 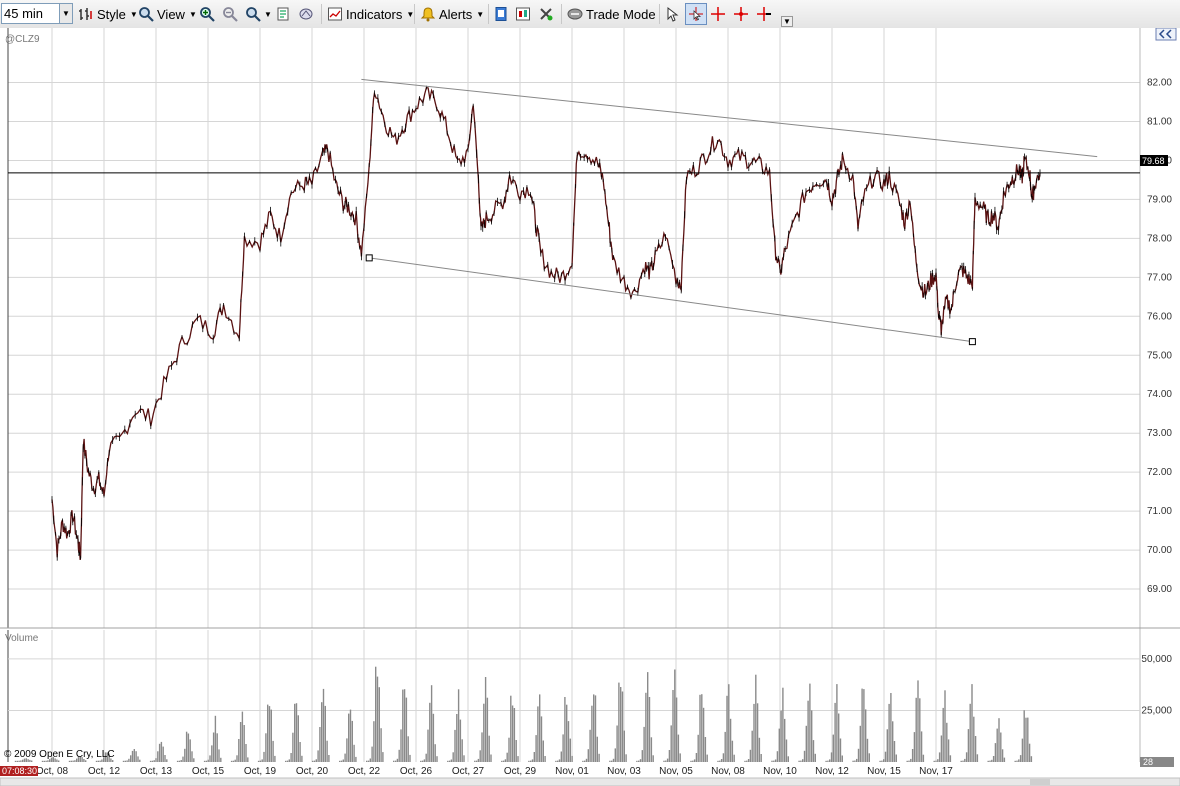 I want to click on pointer-tool-button, so click(x=673, y=14).